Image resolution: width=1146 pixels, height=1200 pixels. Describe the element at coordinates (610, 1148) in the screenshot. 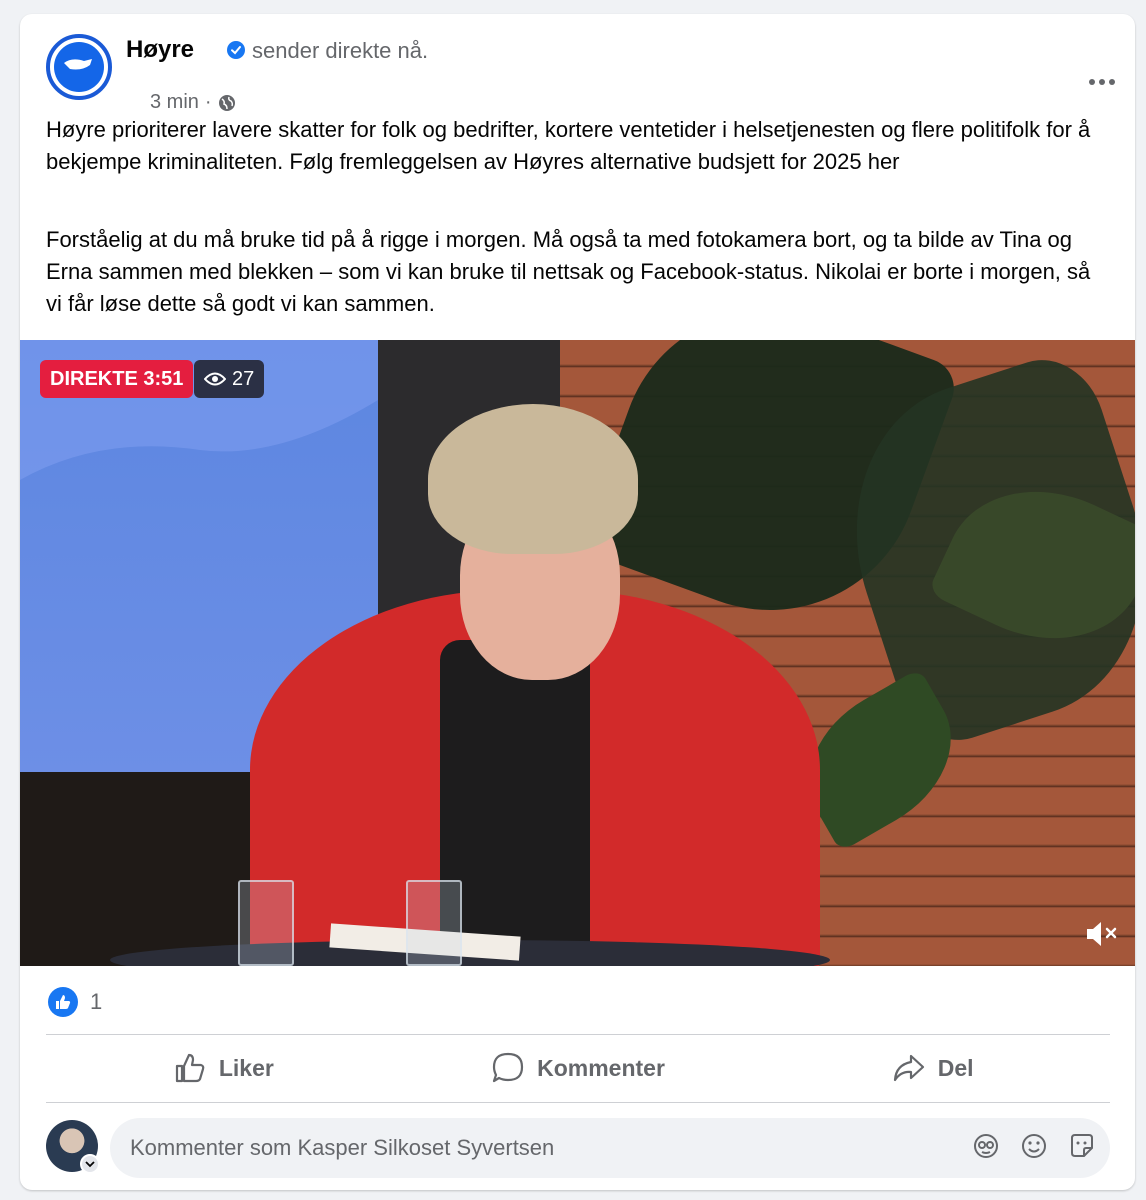

I see `comment-input` at that location.